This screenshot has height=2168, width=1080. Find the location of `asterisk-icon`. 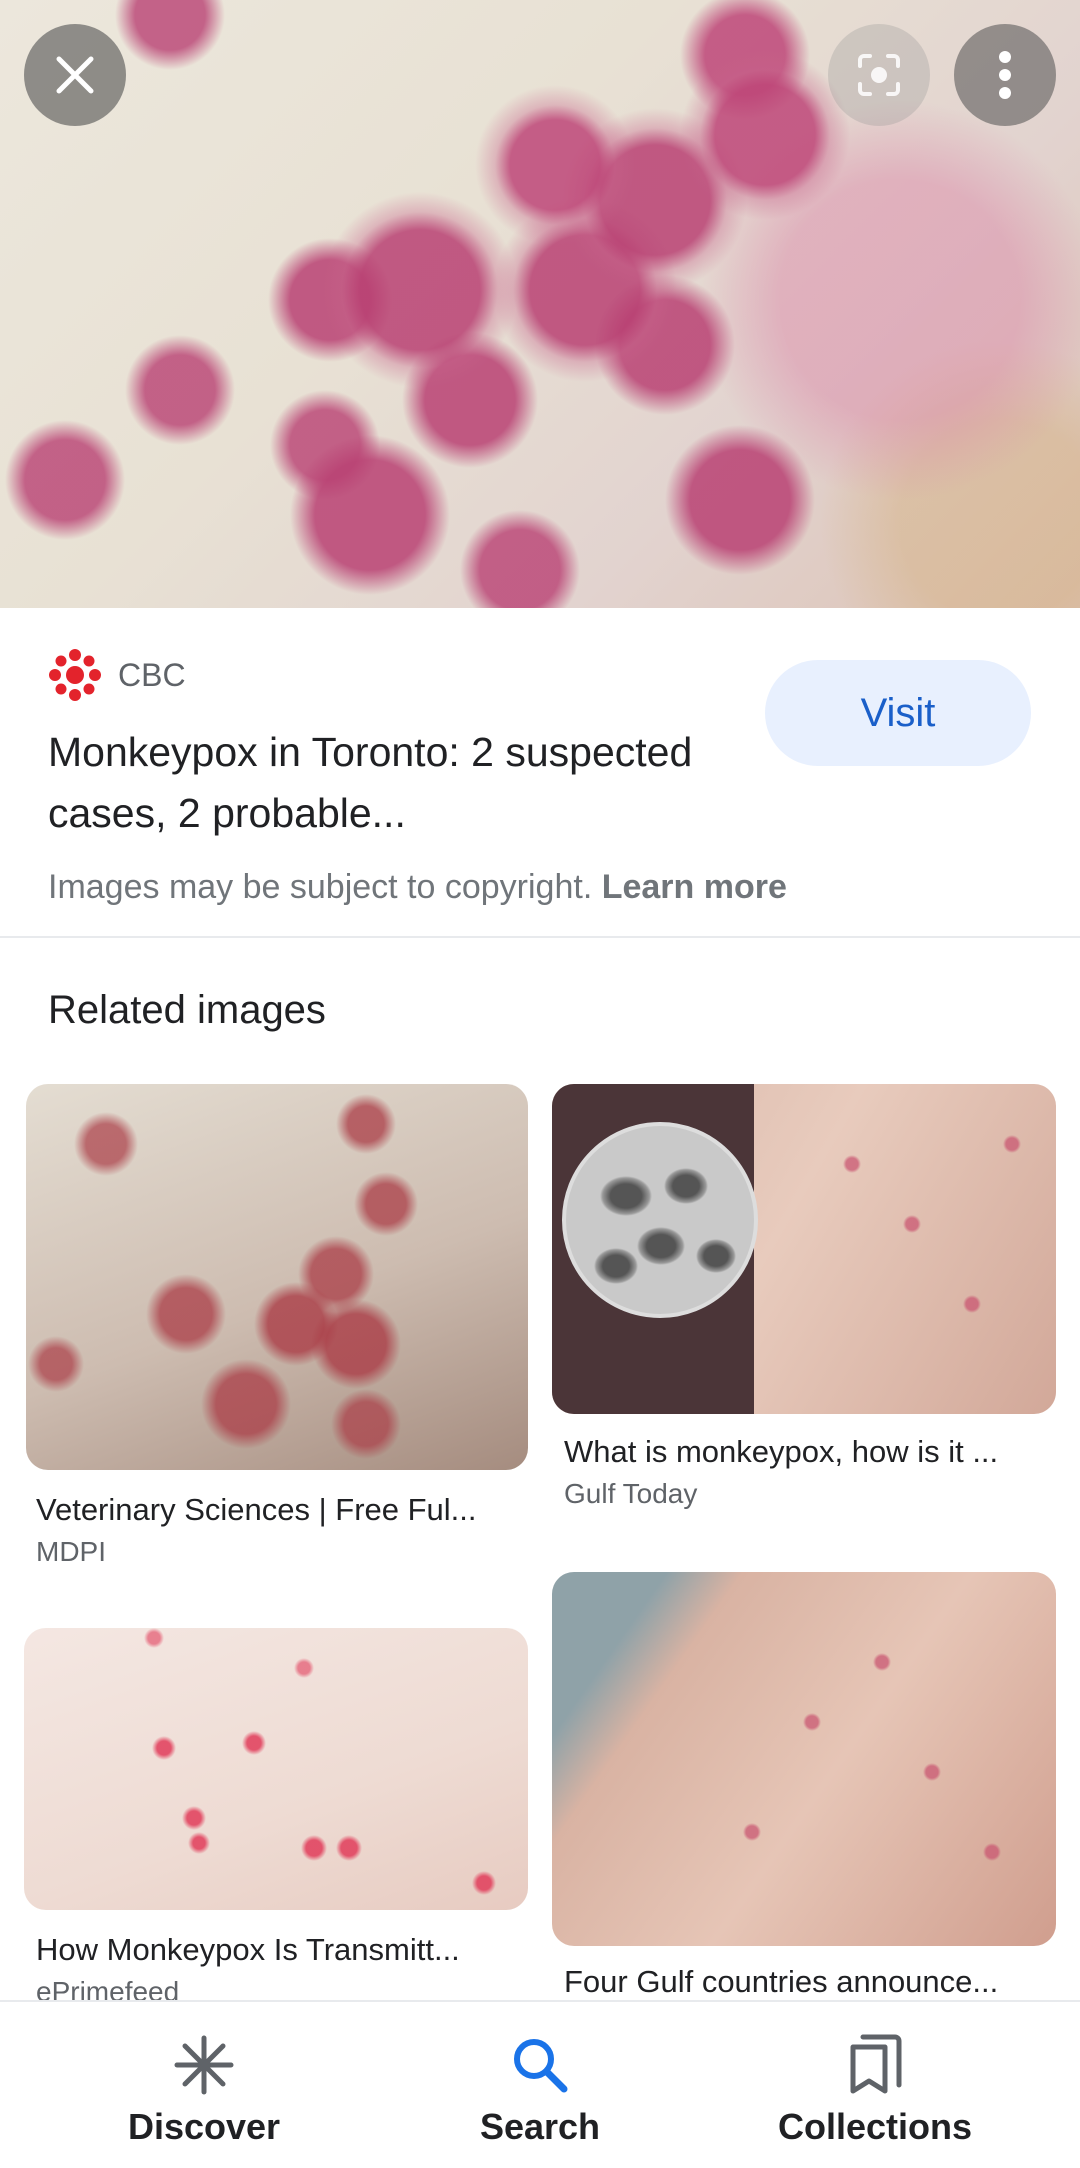

asterisk-icon is located at coordinates (204, 2065).